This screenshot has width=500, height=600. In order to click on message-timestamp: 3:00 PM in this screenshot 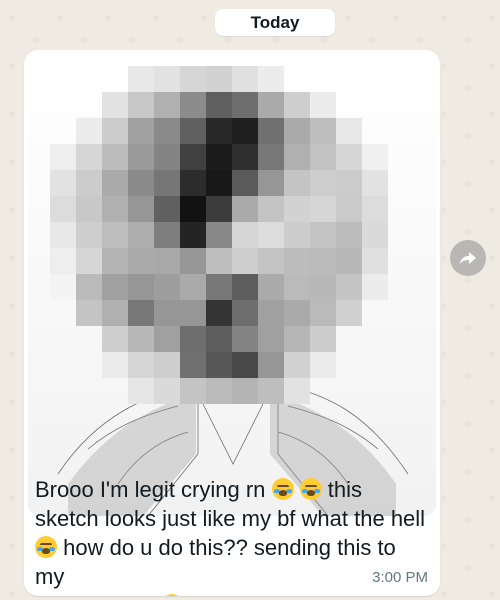, I will do `click(400, 577)`.